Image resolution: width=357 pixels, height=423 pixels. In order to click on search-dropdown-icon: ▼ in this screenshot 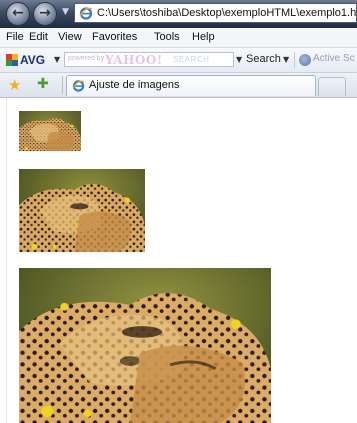, I will do `click(286, 59)`.